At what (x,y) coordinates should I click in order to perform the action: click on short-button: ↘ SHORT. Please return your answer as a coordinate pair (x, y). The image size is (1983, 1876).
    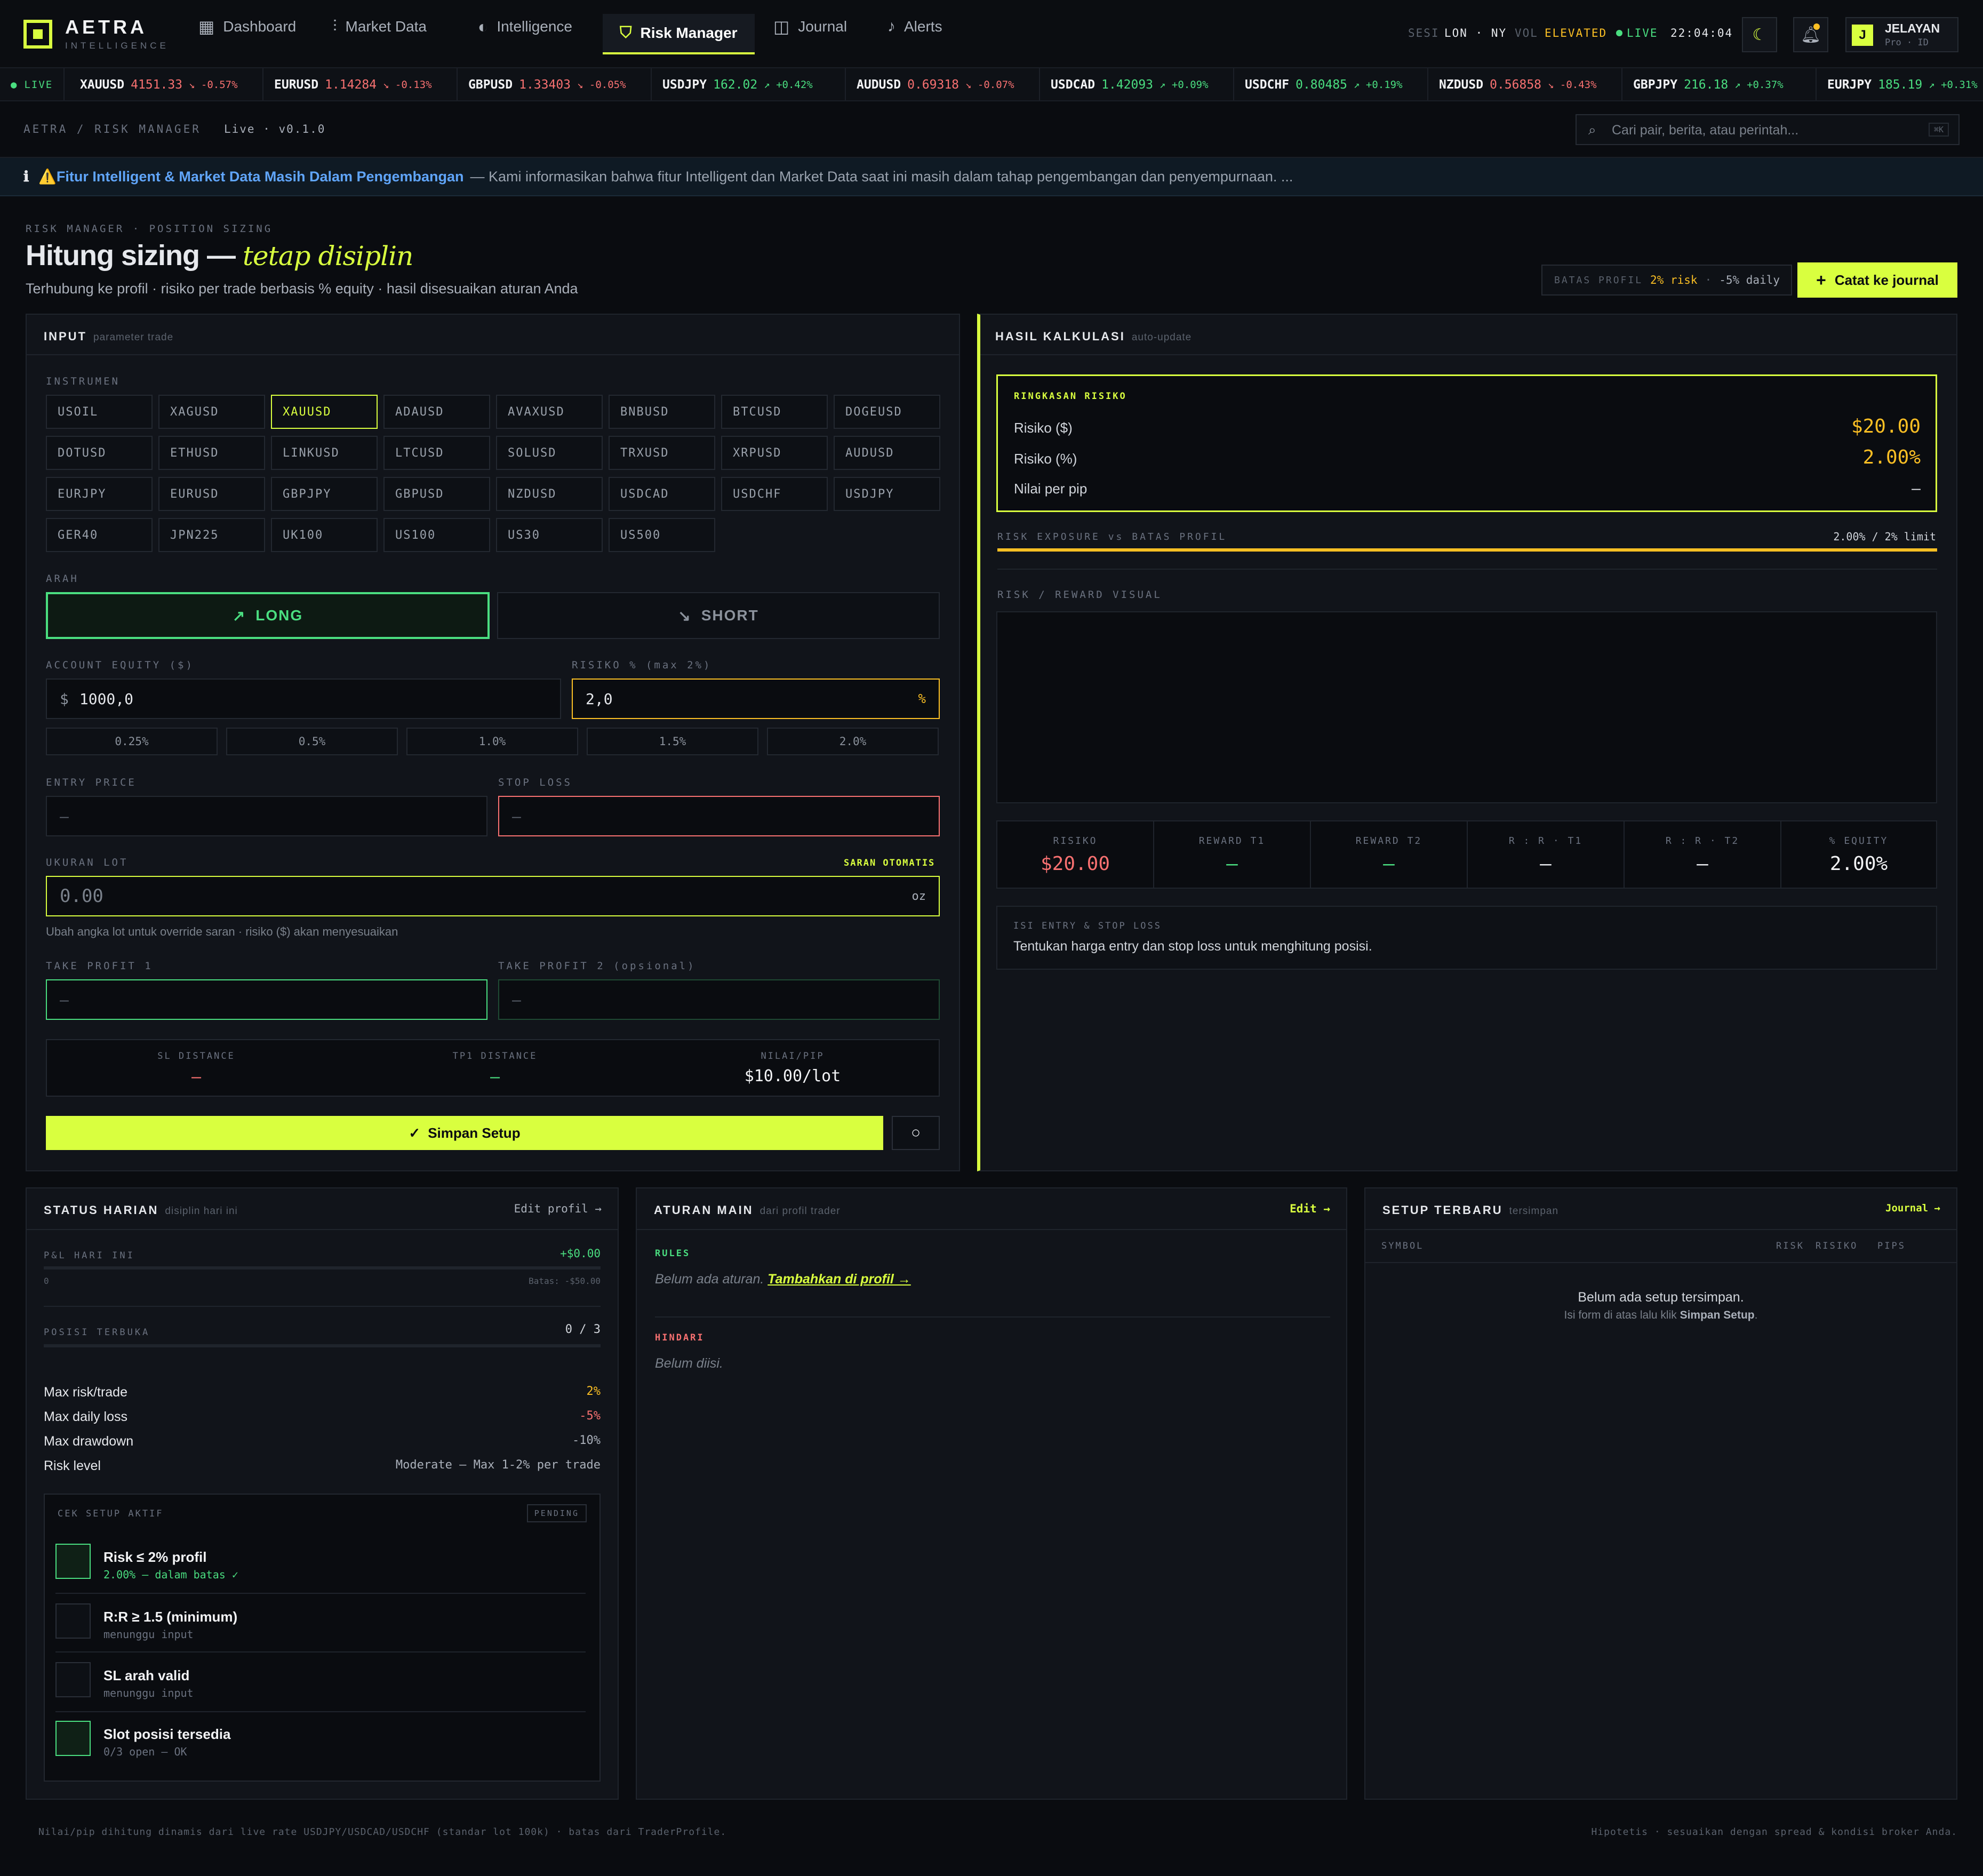
    Looking at the image, I should click on (719, 615).